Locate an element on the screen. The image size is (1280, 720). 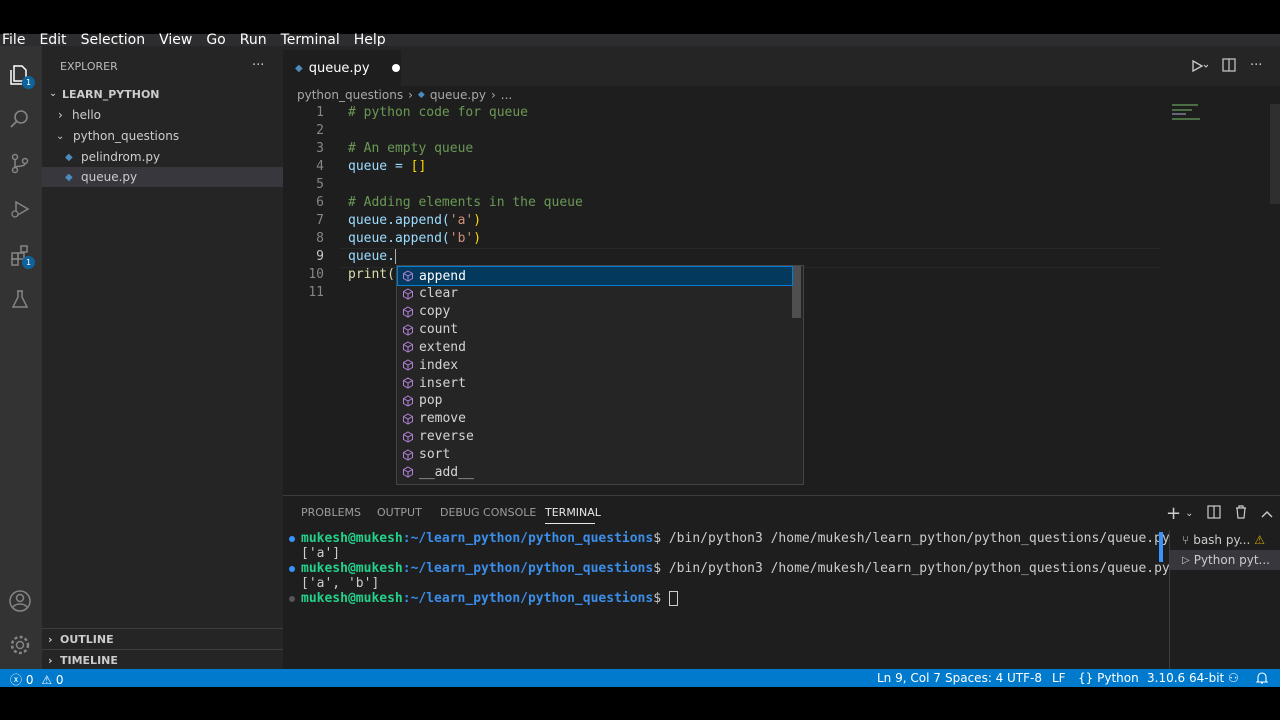
testing-icon is located at coordinates (20, 299).